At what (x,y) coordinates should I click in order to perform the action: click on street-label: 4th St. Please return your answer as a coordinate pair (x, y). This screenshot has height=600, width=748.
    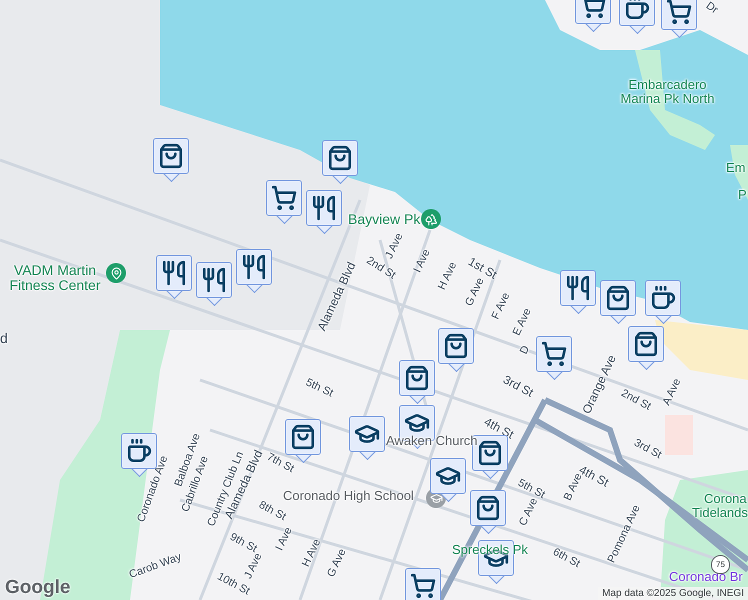
    Looking at the image, I should click on (499, 428).